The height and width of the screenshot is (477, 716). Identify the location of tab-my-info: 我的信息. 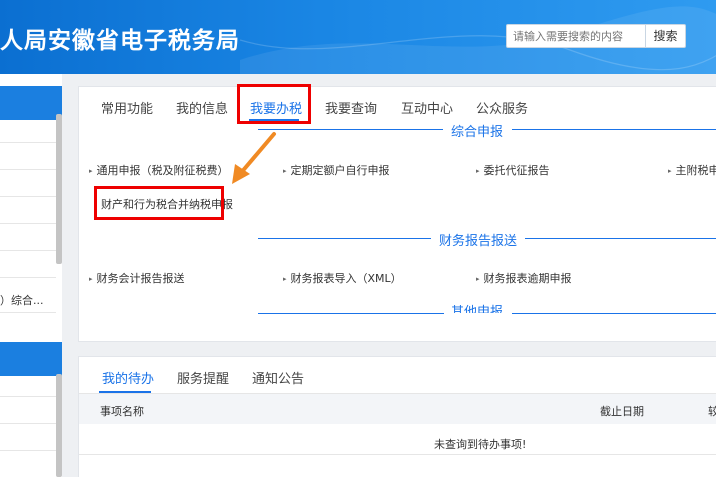
(202, 107).